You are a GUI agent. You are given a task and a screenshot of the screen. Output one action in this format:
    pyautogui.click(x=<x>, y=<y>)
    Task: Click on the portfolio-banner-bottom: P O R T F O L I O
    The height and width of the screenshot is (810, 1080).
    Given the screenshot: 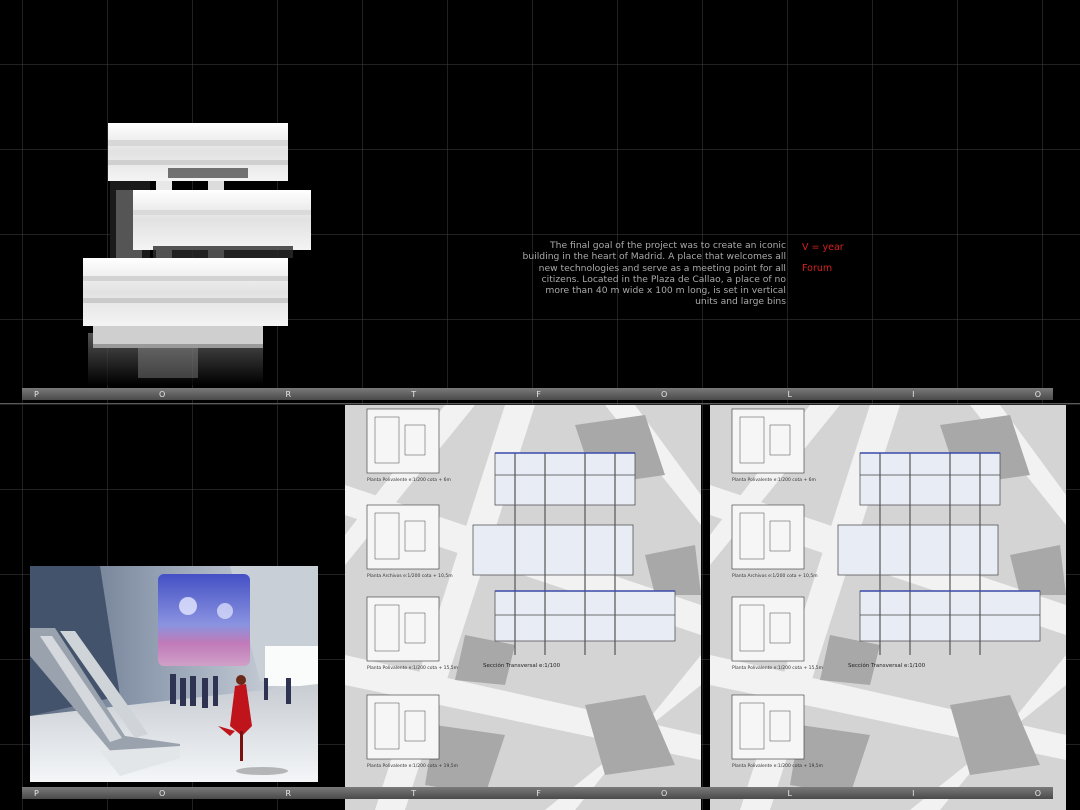 What is the action you would take?
    pyautogui.click(x=537, y=793)
    